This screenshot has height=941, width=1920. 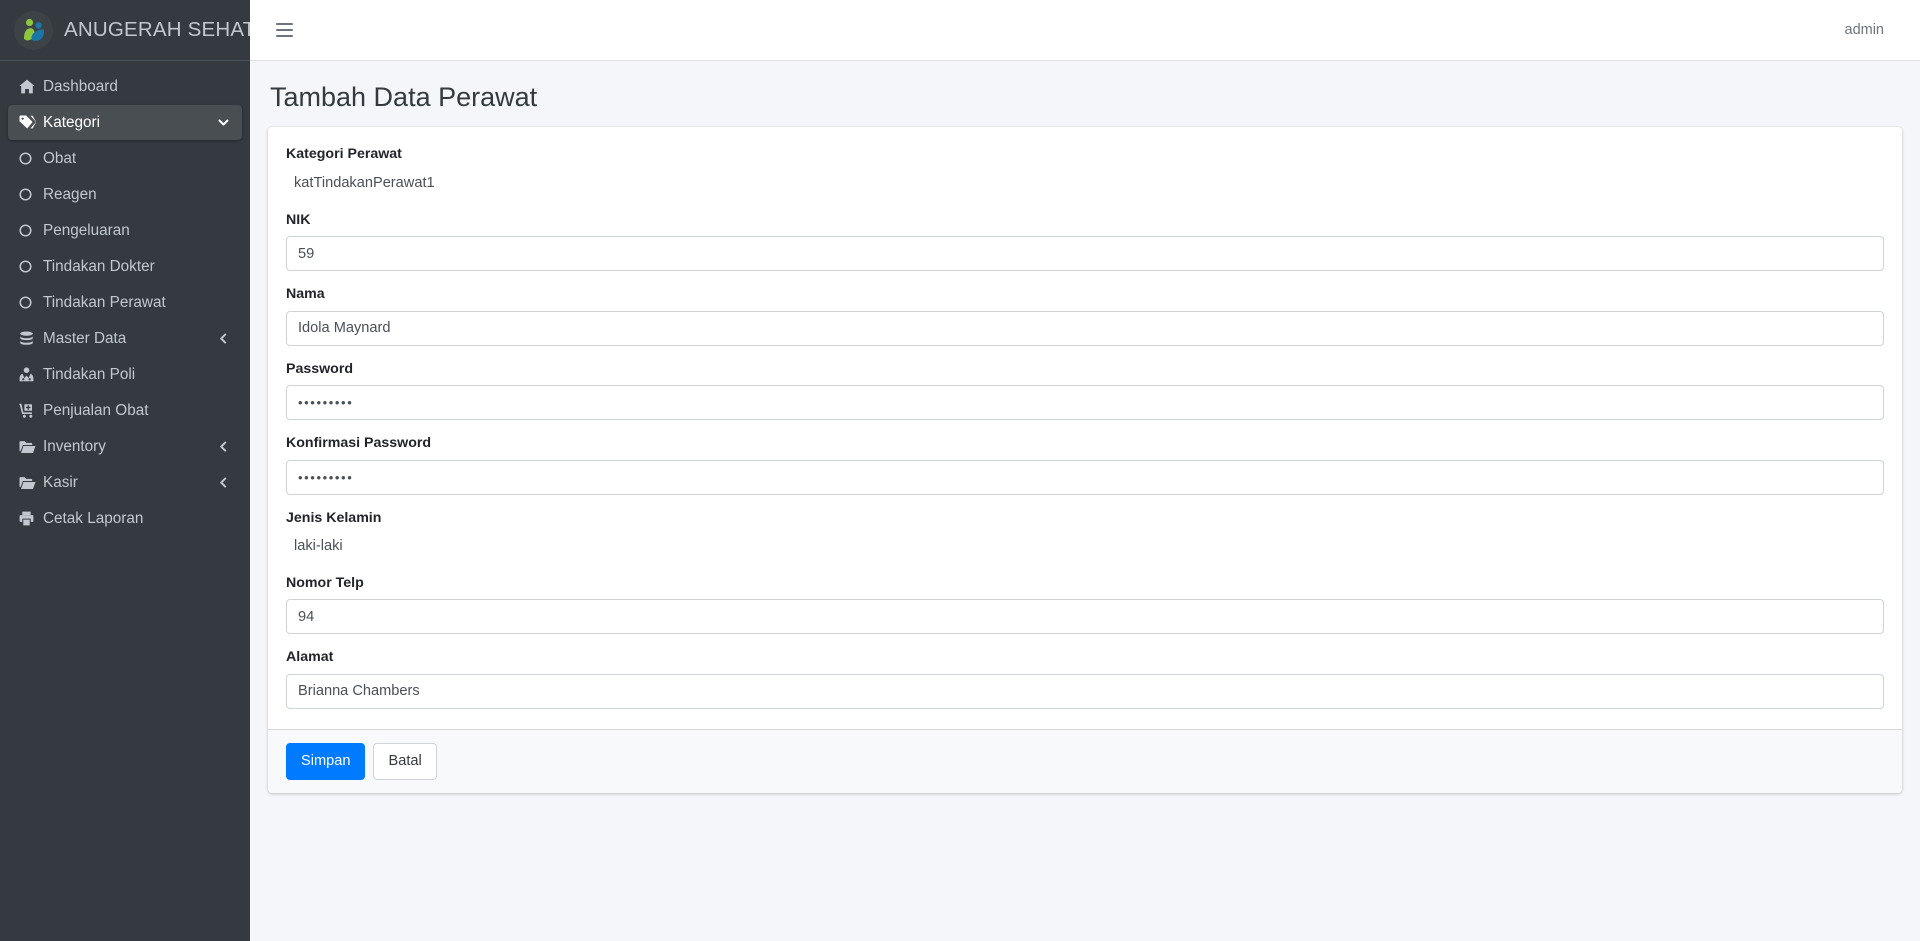 What do you see at coordinates (125, 446) in the screenshot?
I see `sidebar-item-inventory: Inventory` at bounding box center [125, 446].